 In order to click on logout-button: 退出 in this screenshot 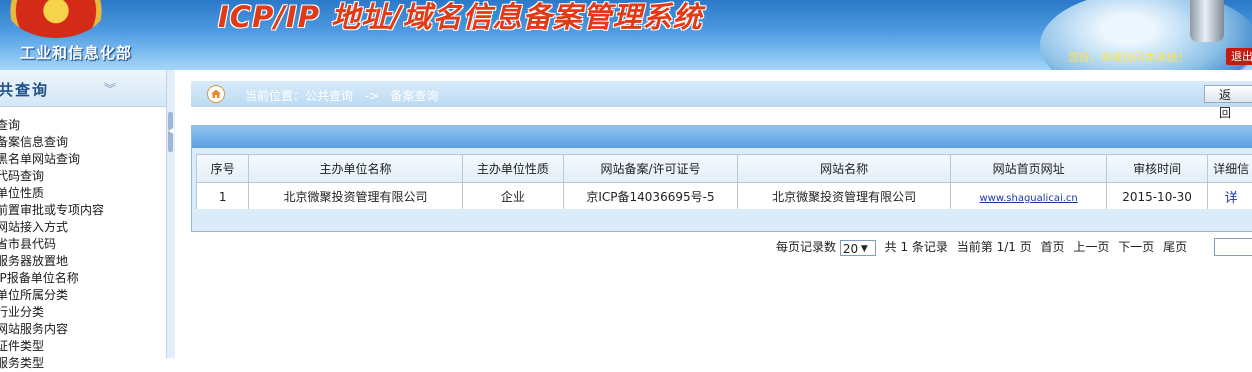, I will do `click(1239, 56)`.